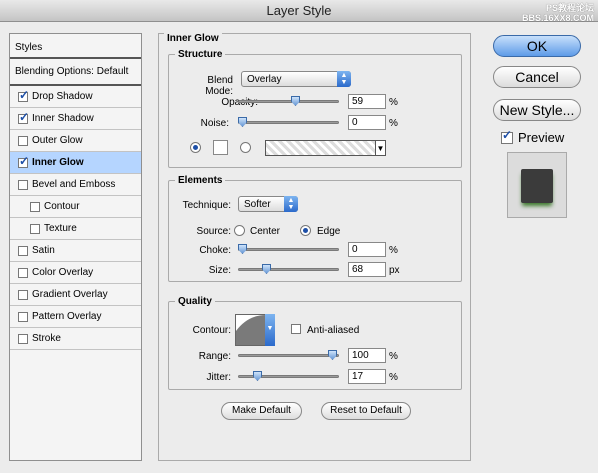 The image size is (598, 473). I want to click on choke-label: Choke:, so click(215, 250).